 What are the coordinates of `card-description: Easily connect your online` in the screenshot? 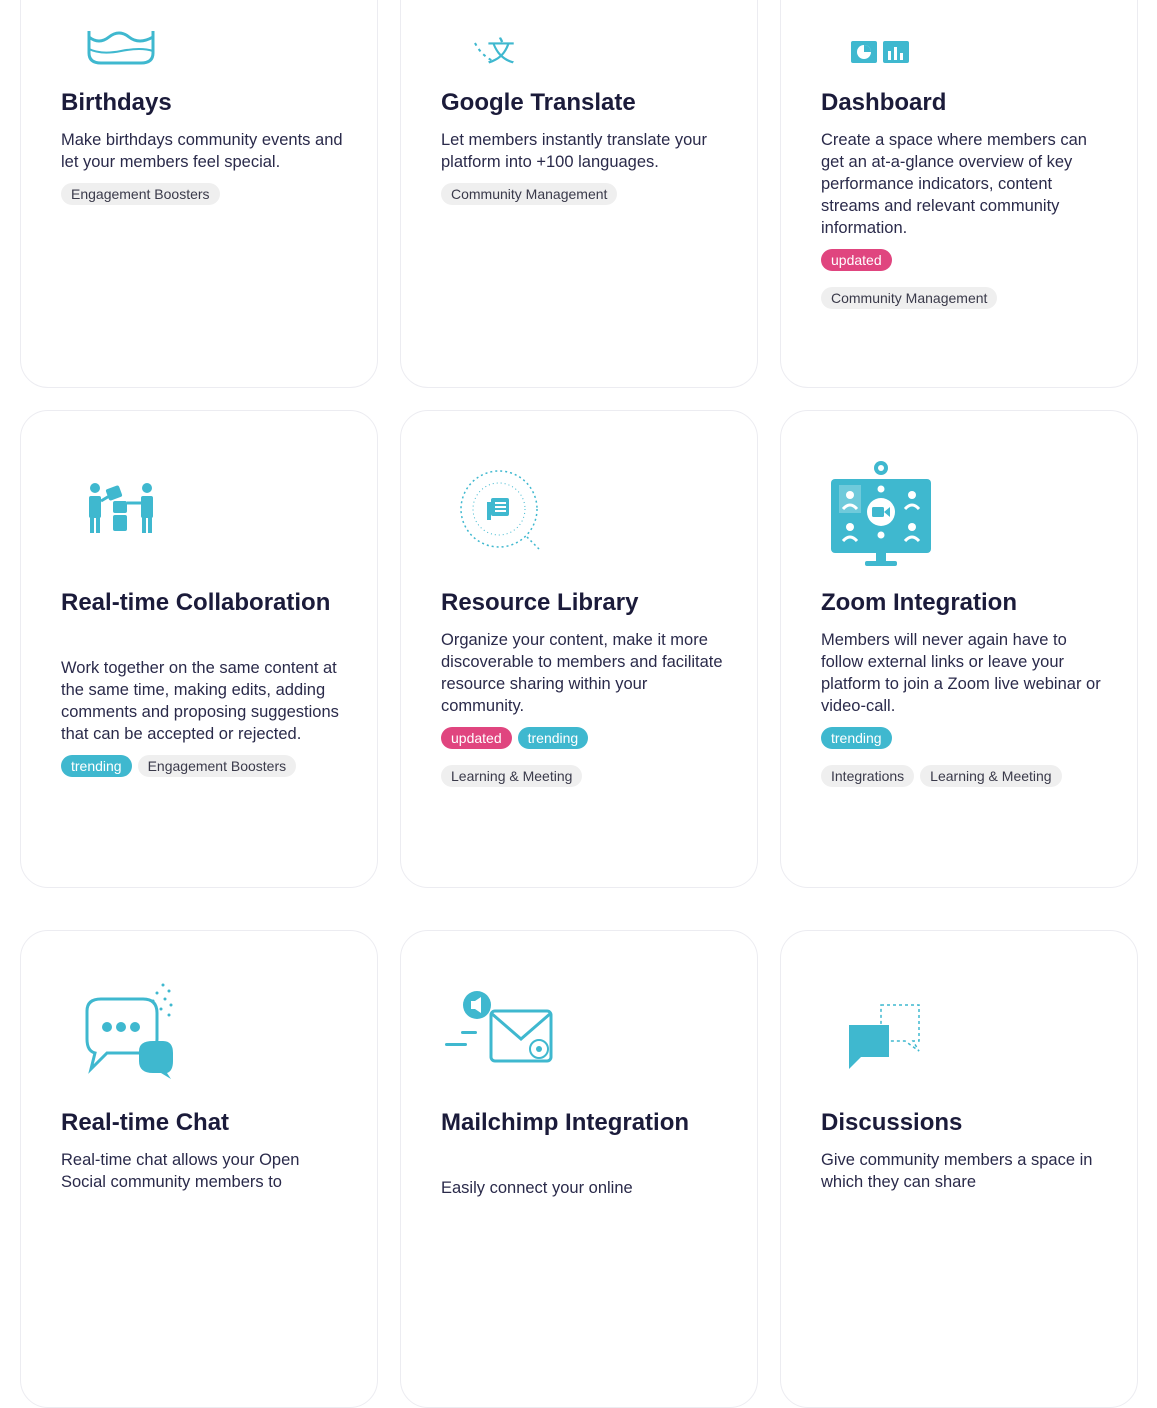 It's located at (537, 1188).